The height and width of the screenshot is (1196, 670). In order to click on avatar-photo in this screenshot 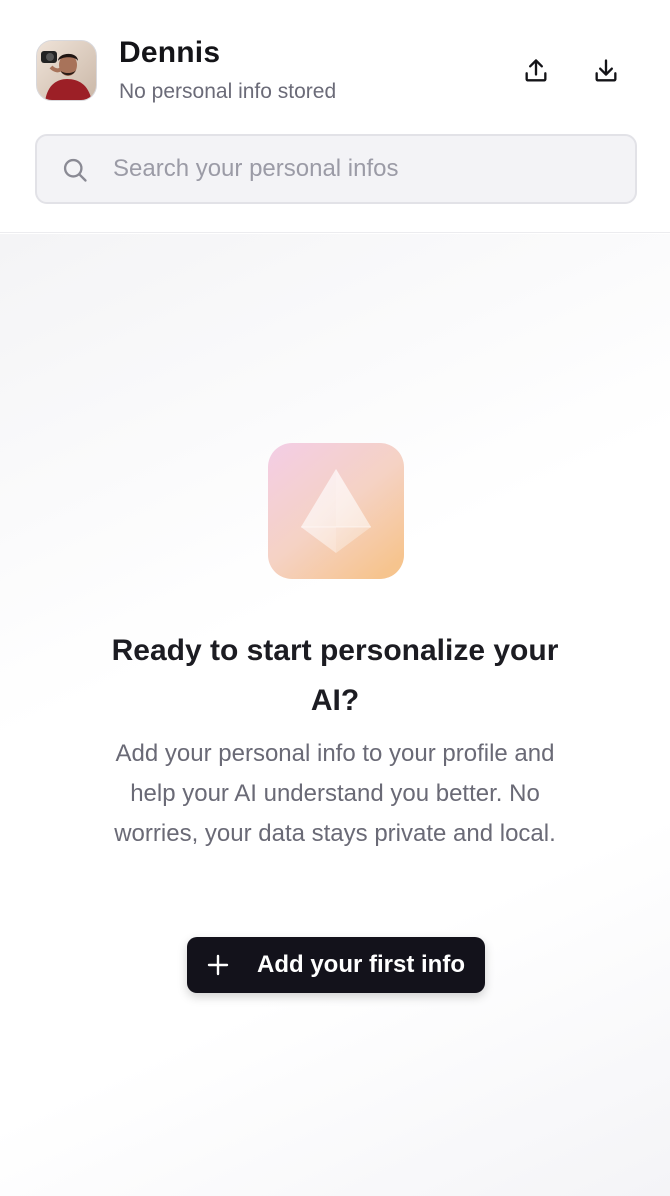, I will do `click(66, 70)`.